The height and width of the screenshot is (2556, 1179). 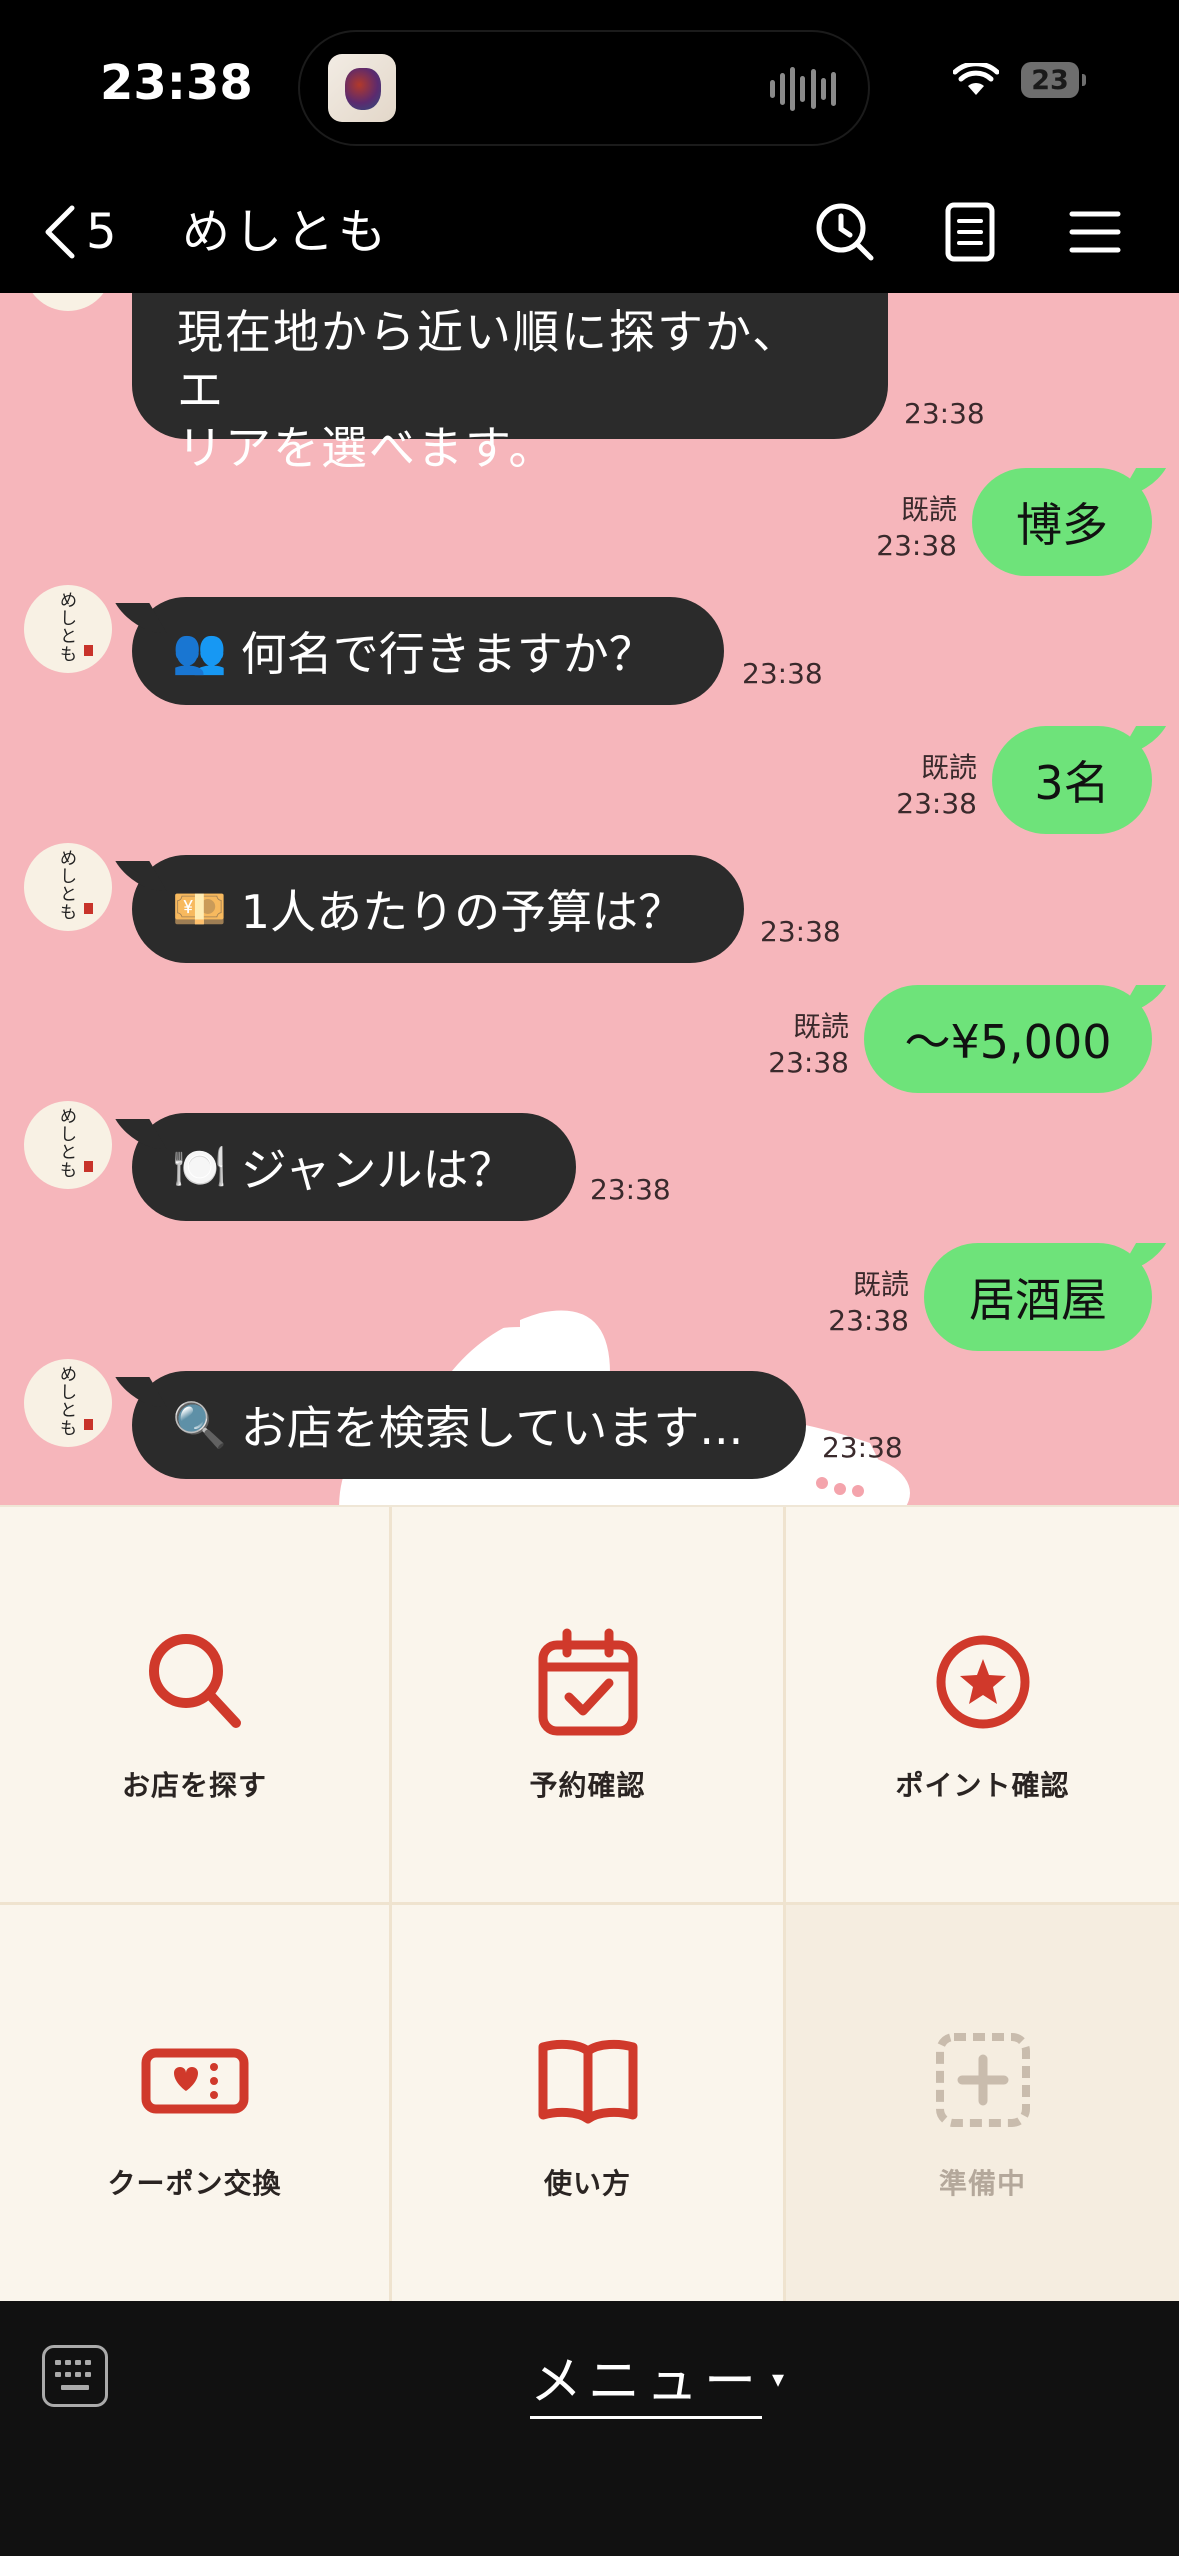 I want to click on menu-coming-soon: 準備中, so click(x=982, y=2104).